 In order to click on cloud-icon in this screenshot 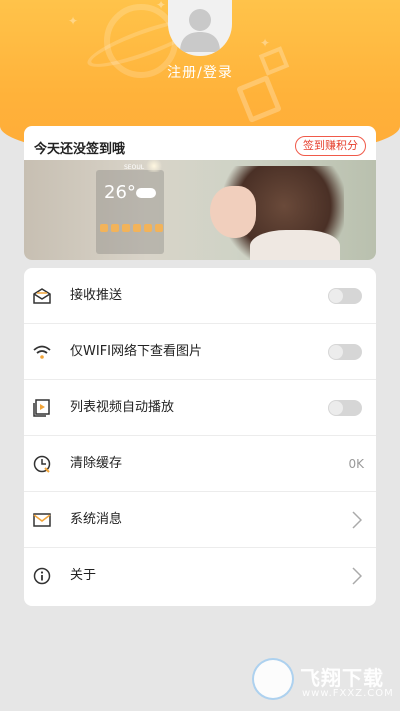, I will do `click(146, 193)`.